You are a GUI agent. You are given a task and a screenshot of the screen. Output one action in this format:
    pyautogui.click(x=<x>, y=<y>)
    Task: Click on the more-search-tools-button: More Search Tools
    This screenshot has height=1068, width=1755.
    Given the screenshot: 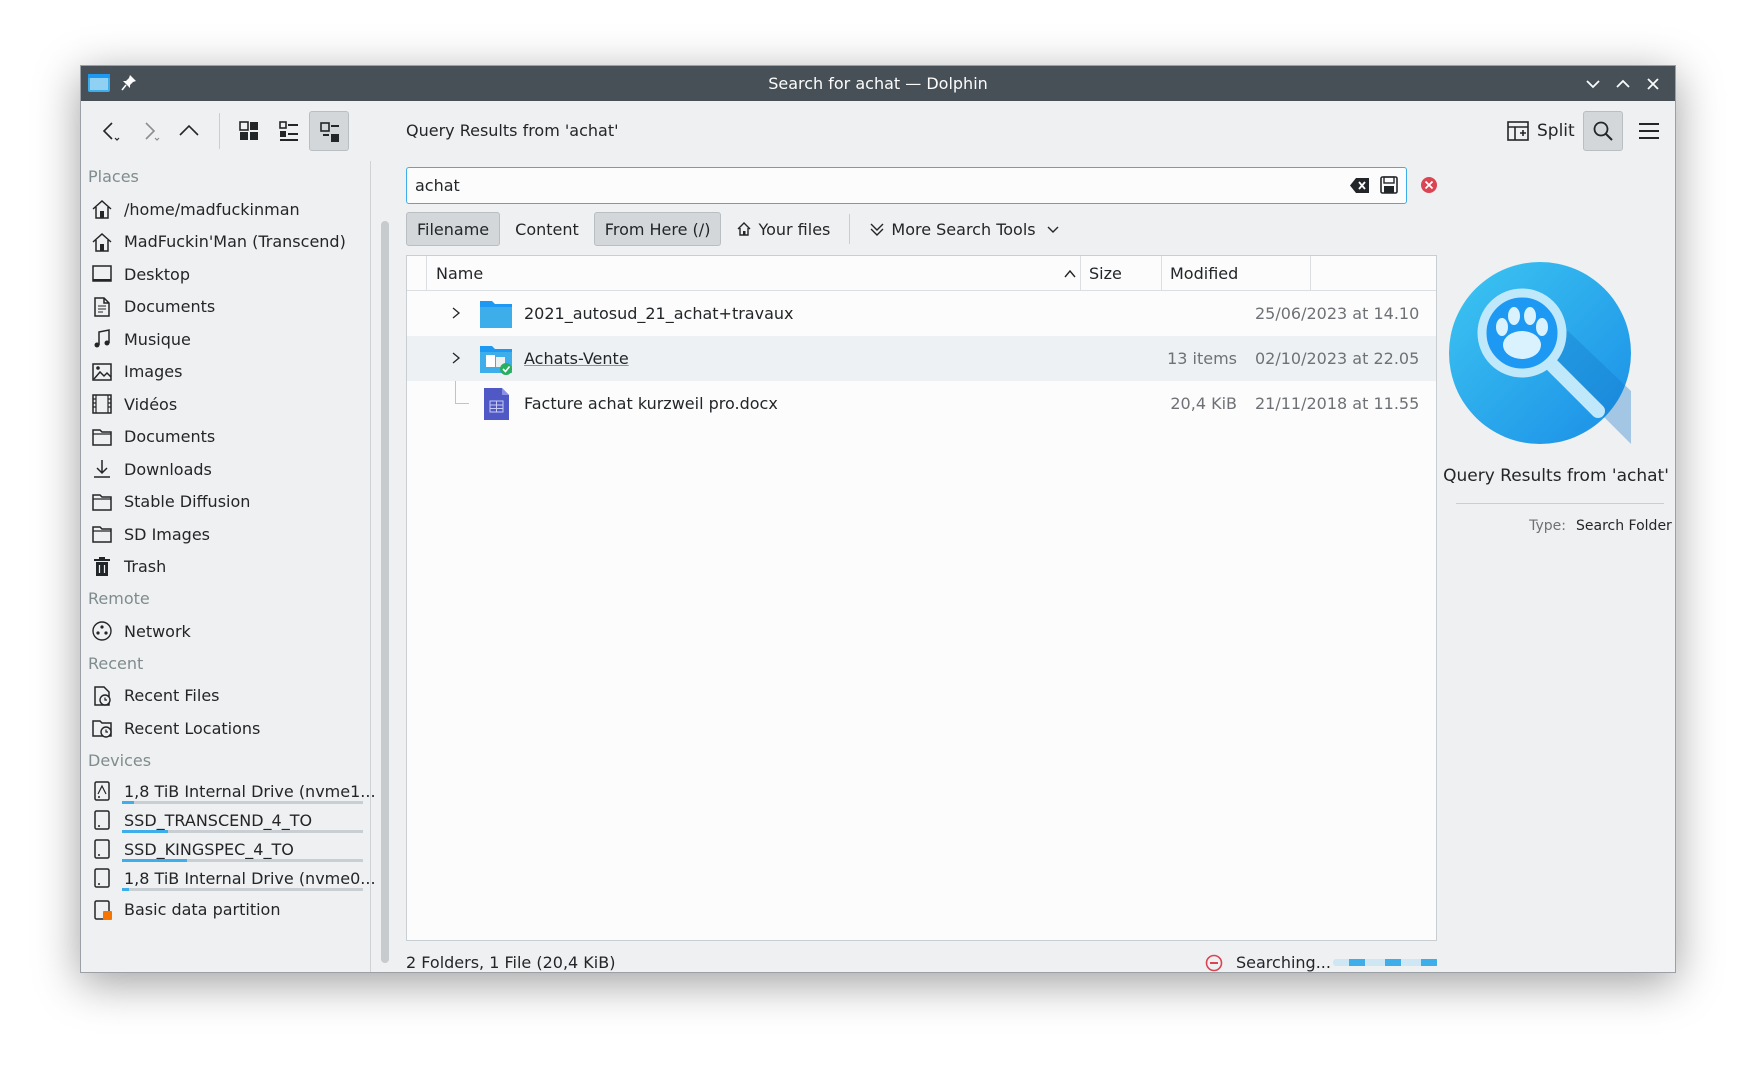 What is the action you would take?
    pyautogui.click(x=964, y=229)
    